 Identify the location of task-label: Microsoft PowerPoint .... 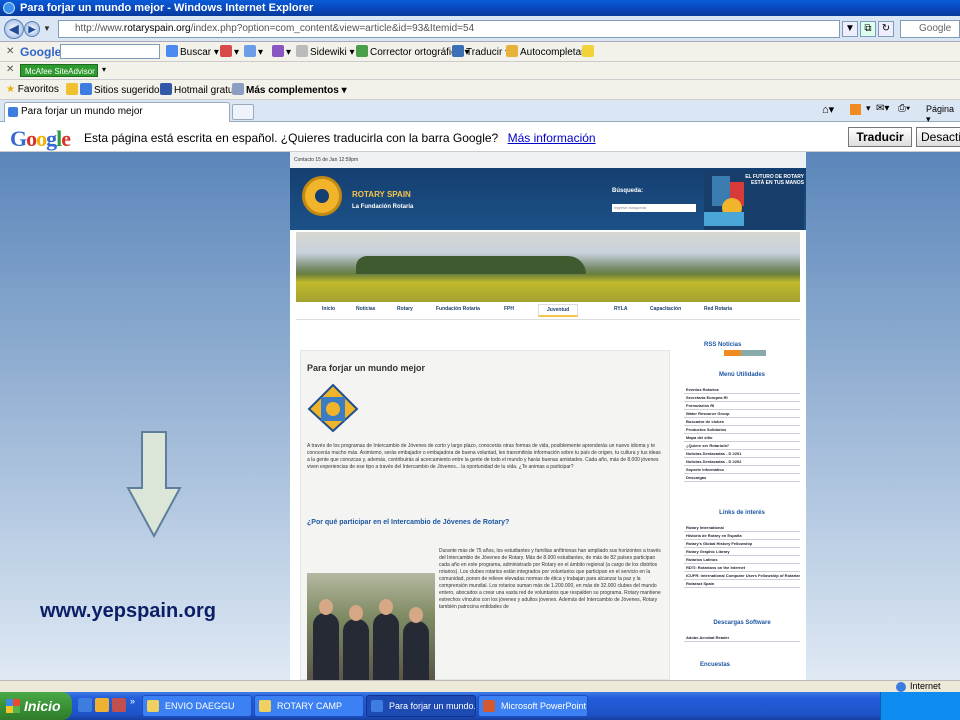
(544, 706).